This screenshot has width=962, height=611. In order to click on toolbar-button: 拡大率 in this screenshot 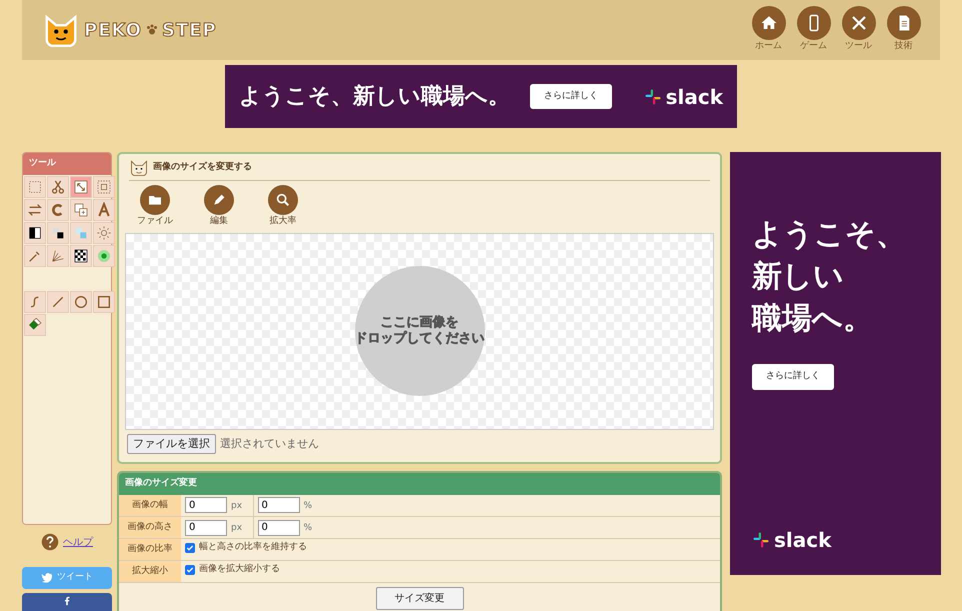, I will do `click(283, 206)`.